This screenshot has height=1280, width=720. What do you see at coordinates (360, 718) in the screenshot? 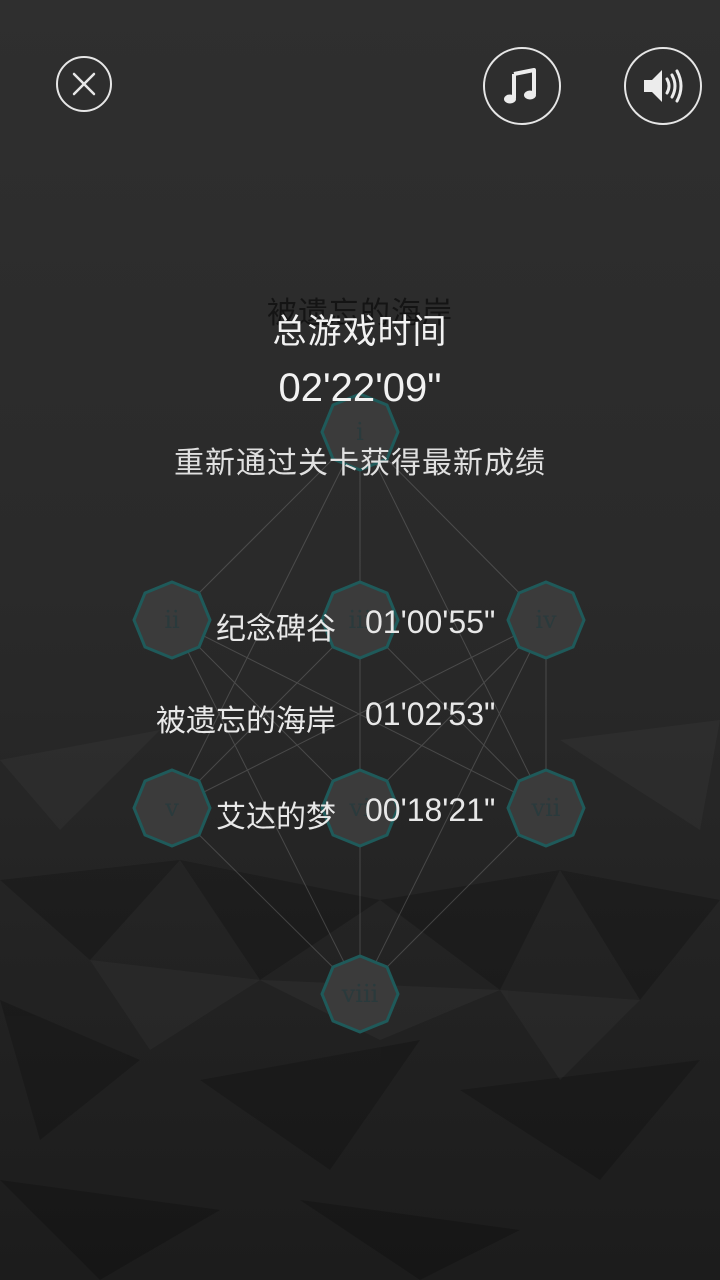
I see `record-row: 被遗忘的海岸 01'02'53"` at bounding box center [360, 718].